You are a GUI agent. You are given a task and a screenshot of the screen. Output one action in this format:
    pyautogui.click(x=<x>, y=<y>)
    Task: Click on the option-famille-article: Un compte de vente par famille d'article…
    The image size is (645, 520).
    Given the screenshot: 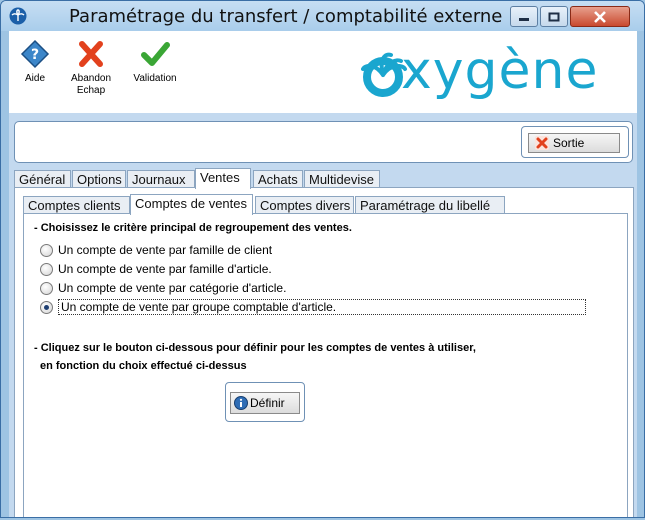 What is the action you would take?
    pyautogui.click(x=156, y=269)
    